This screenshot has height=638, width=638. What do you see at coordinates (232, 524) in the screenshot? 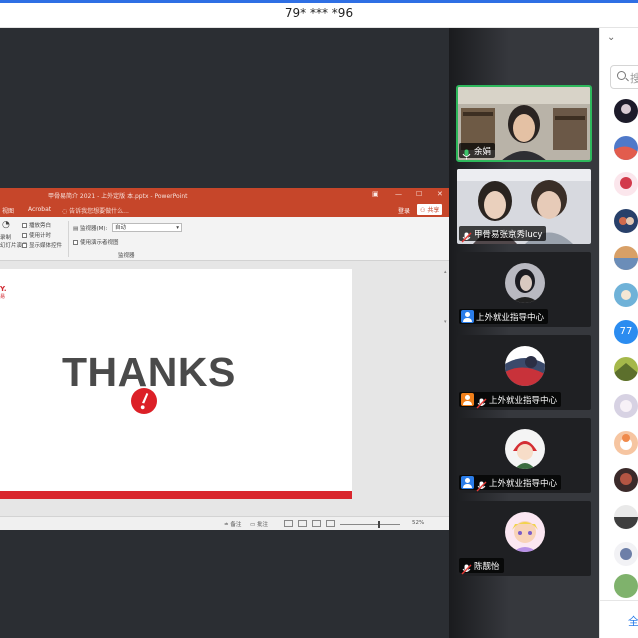
I see `notes-button: ≐ 备注` at bounding box center [232, 524].